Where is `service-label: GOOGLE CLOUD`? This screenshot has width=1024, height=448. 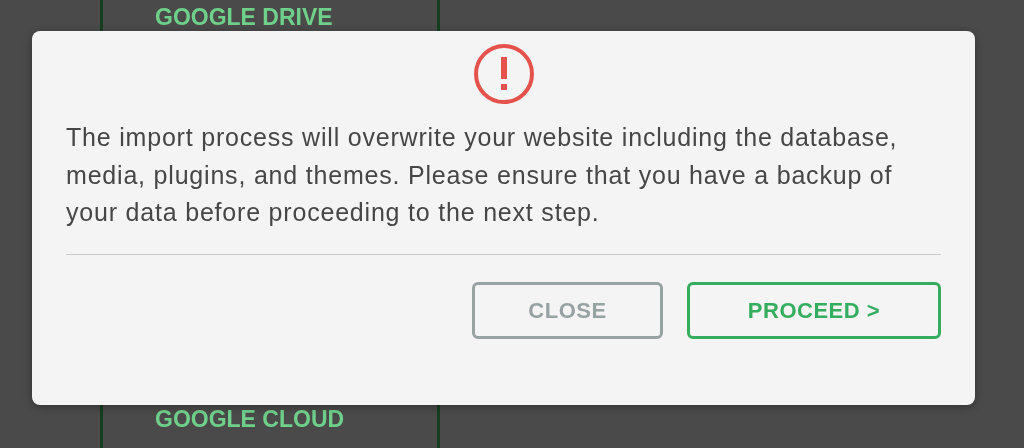
service-label: GOOGLE CLOUD is located at coordinates (250, 418).